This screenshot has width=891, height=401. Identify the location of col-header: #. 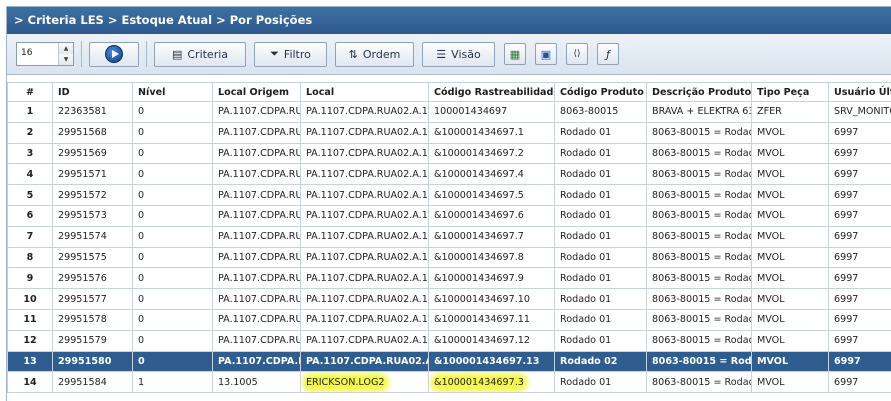
(30, 92).